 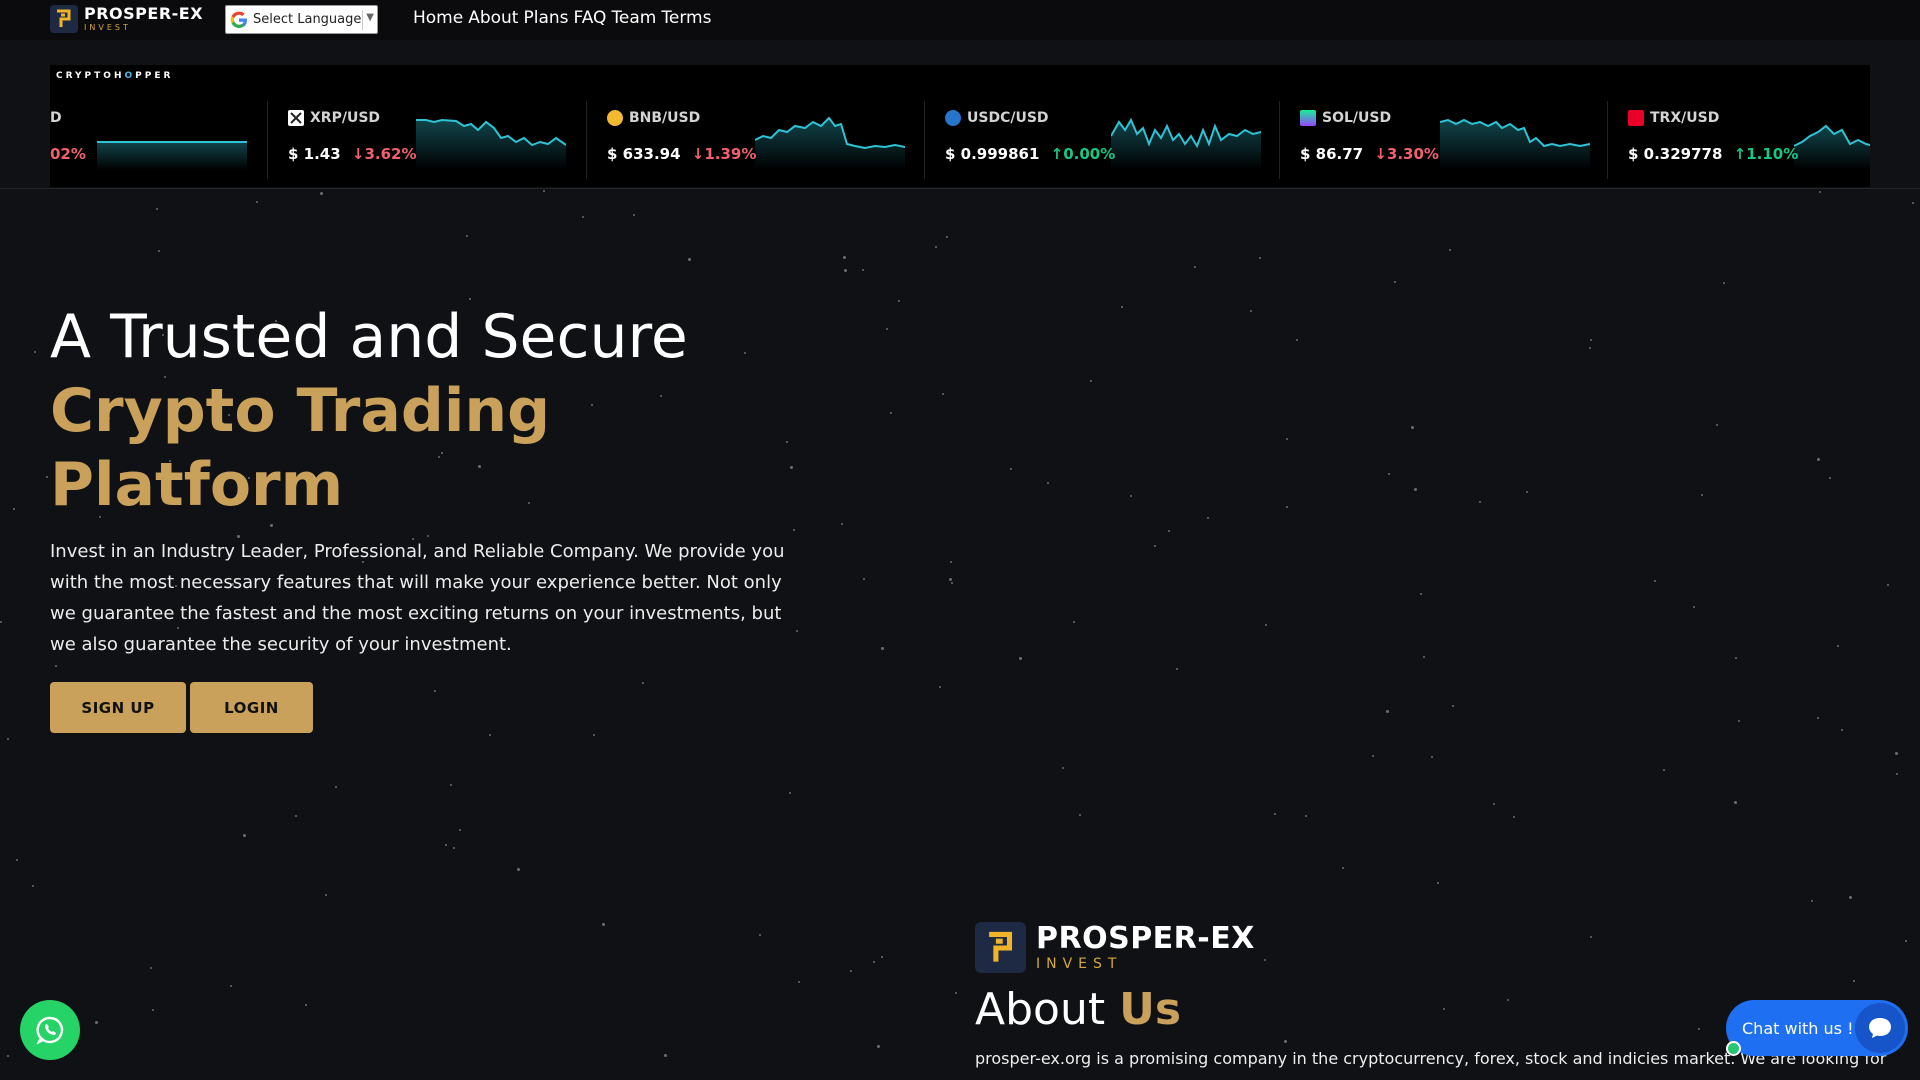 What do you see at coordinates (369, 337) in the screenshot?
I see `hero-title: A Trusted and Secure` at bounding box center [369, 337].